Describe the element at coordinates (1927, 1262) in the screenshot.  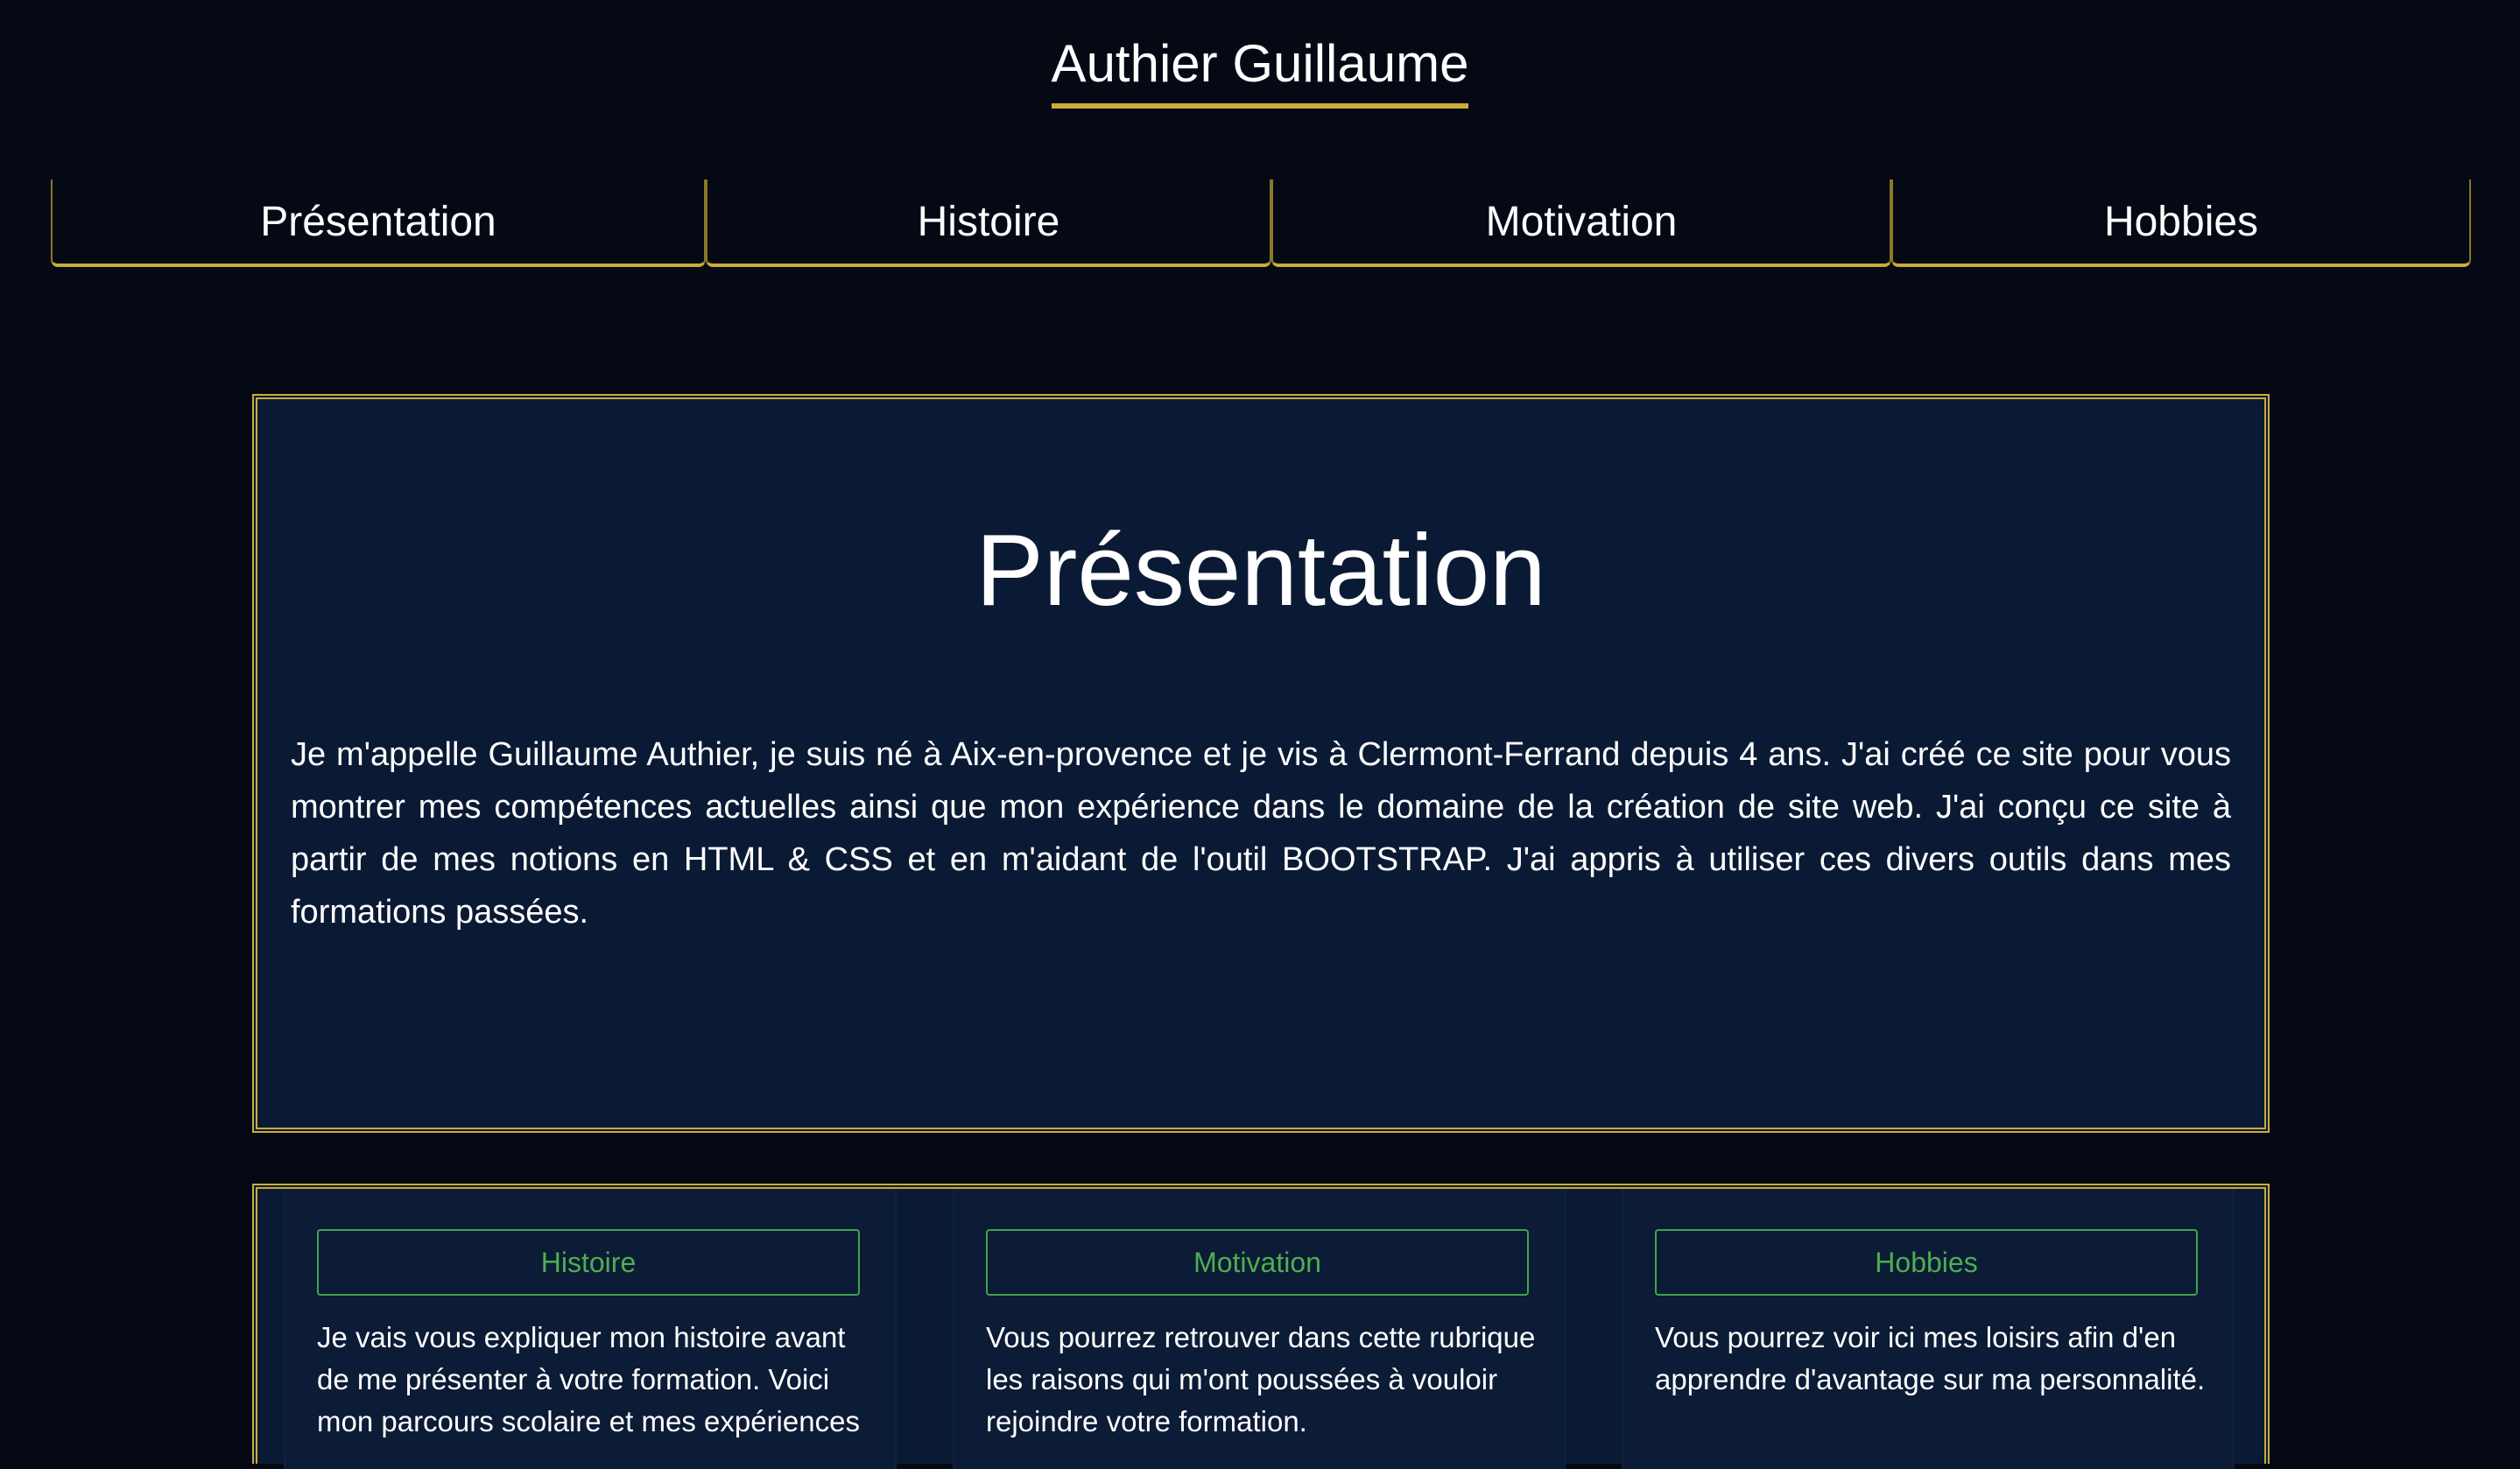
I see `hobbies-button: Hobbies` at that location.